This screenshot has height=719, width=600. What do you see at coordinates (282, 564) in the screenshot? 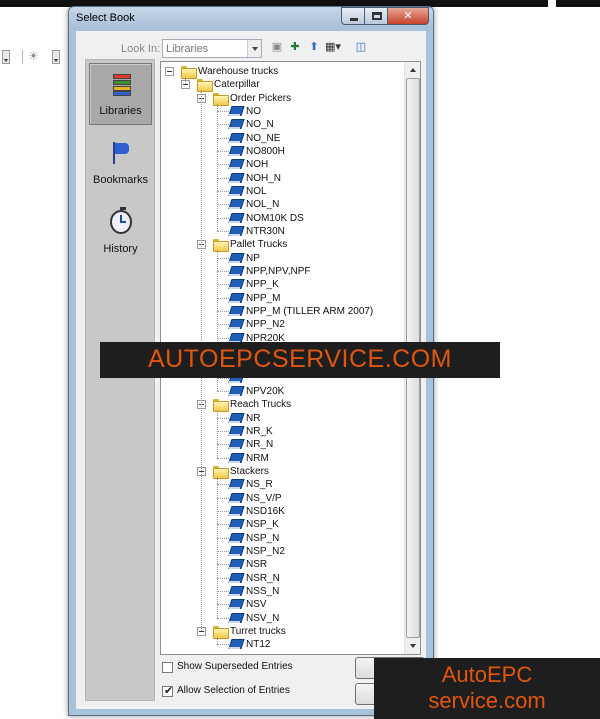
I see `tree-book-row: NSR` at bounding box center [282, 564].